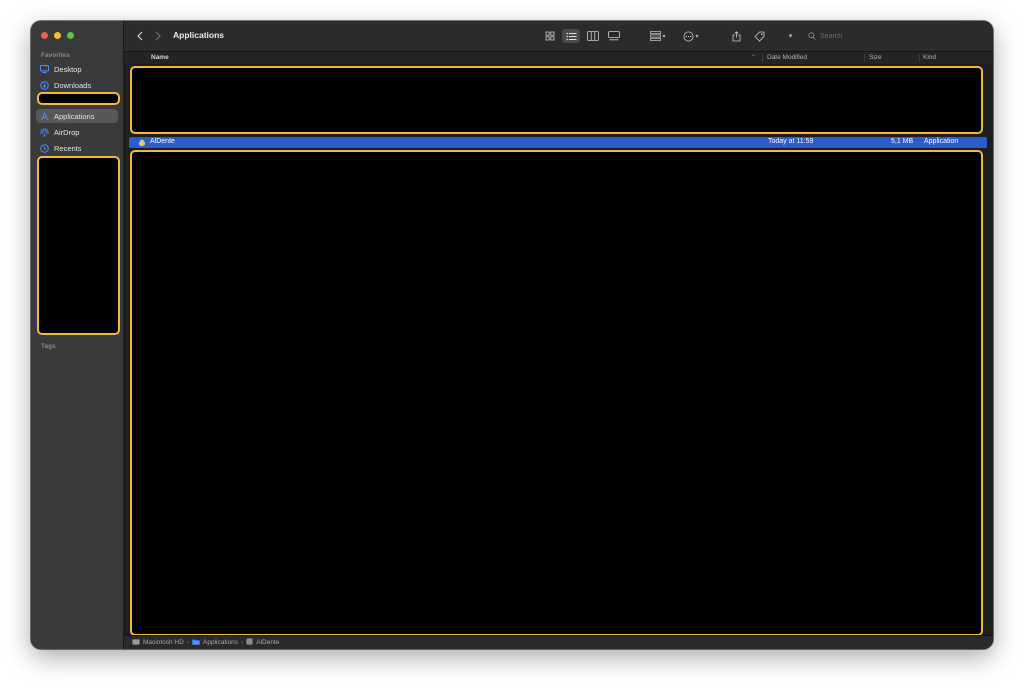  I want to click on file-date-modified: Today at 11:59, so click(791, 141).